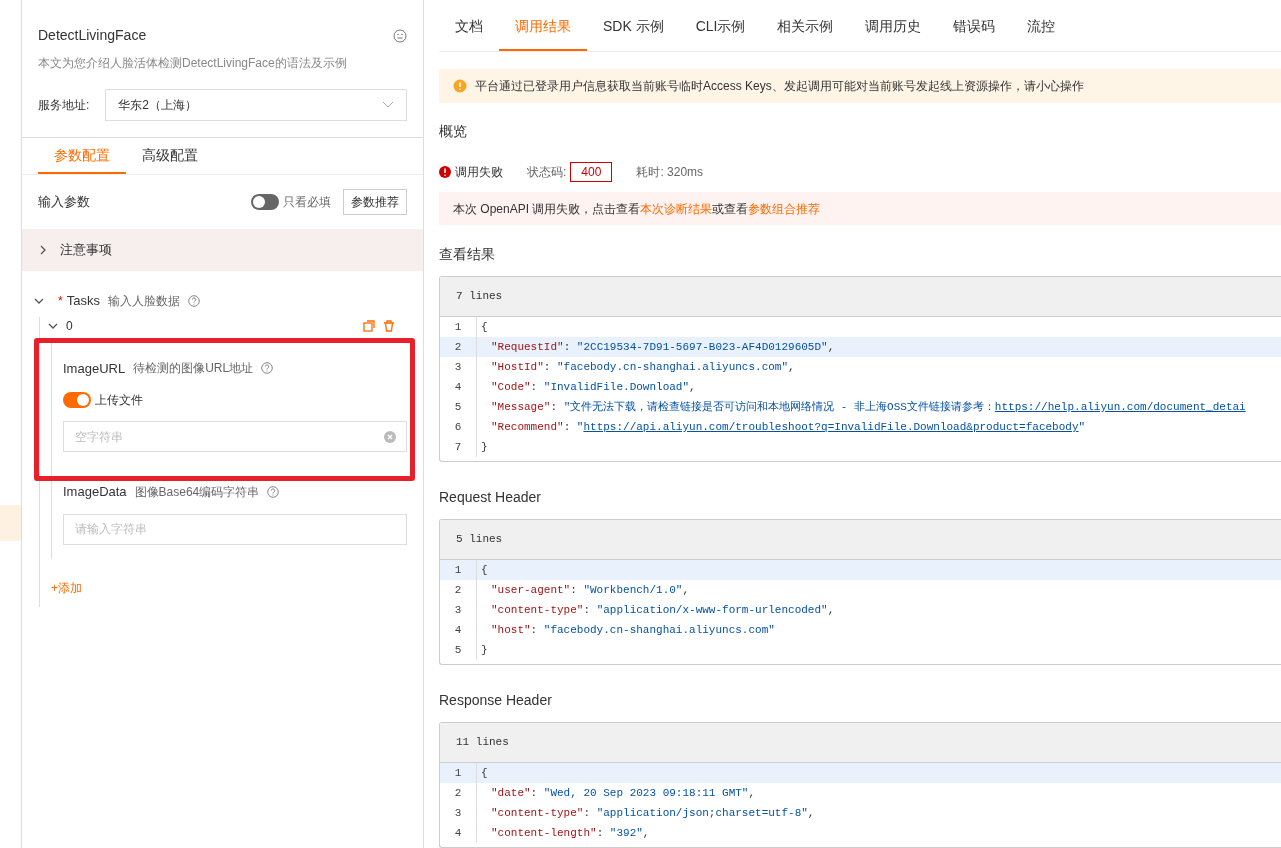  I want to click on link: https://help.aliyun.com/document_detai, so click(1120, 407).